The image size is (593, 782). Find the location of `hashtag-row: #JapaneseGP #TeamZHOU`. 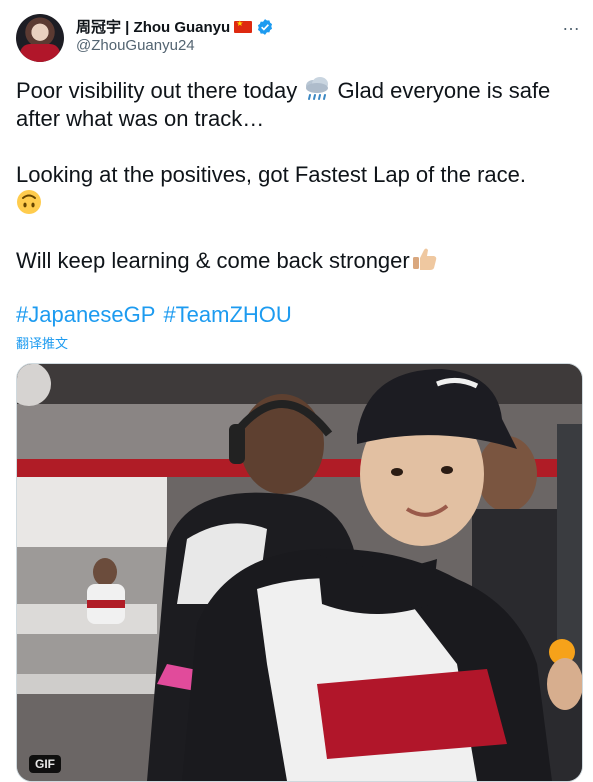

hashtag-row: #JapaneseGP #TeamZHOU is located at coordinates (158, 315).